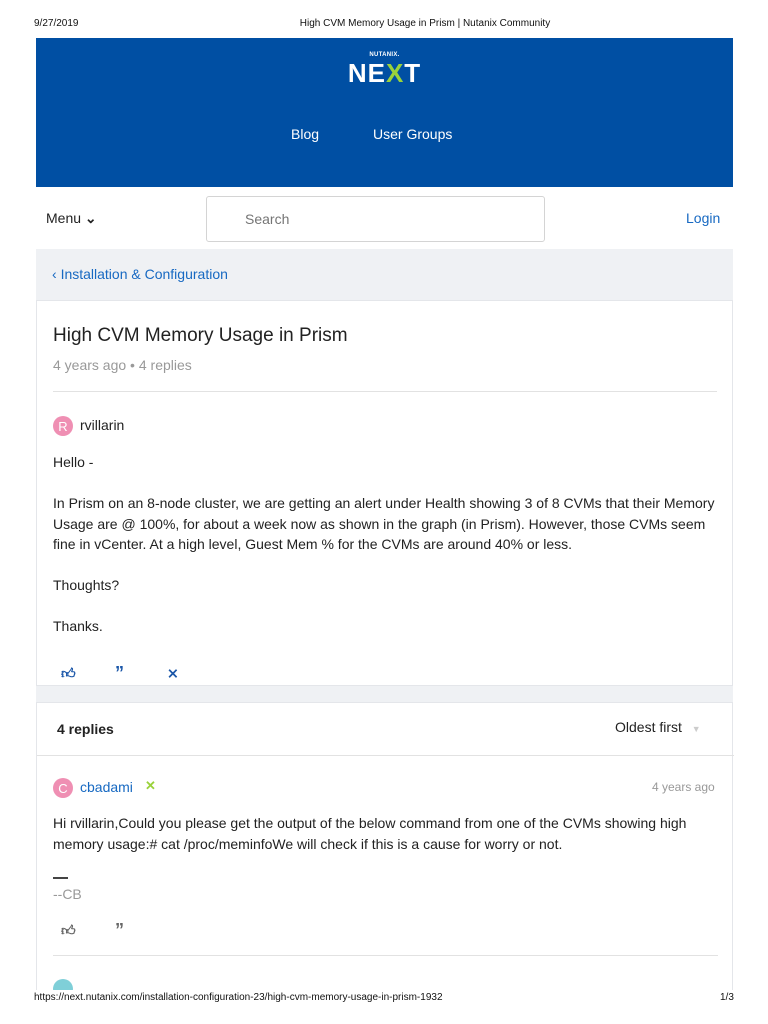 This screenshot has width=768, height=1024. Describe the element at coordinates (165, 365) in the screenshot. I see `post-reply-count: 4 replies` at that location.